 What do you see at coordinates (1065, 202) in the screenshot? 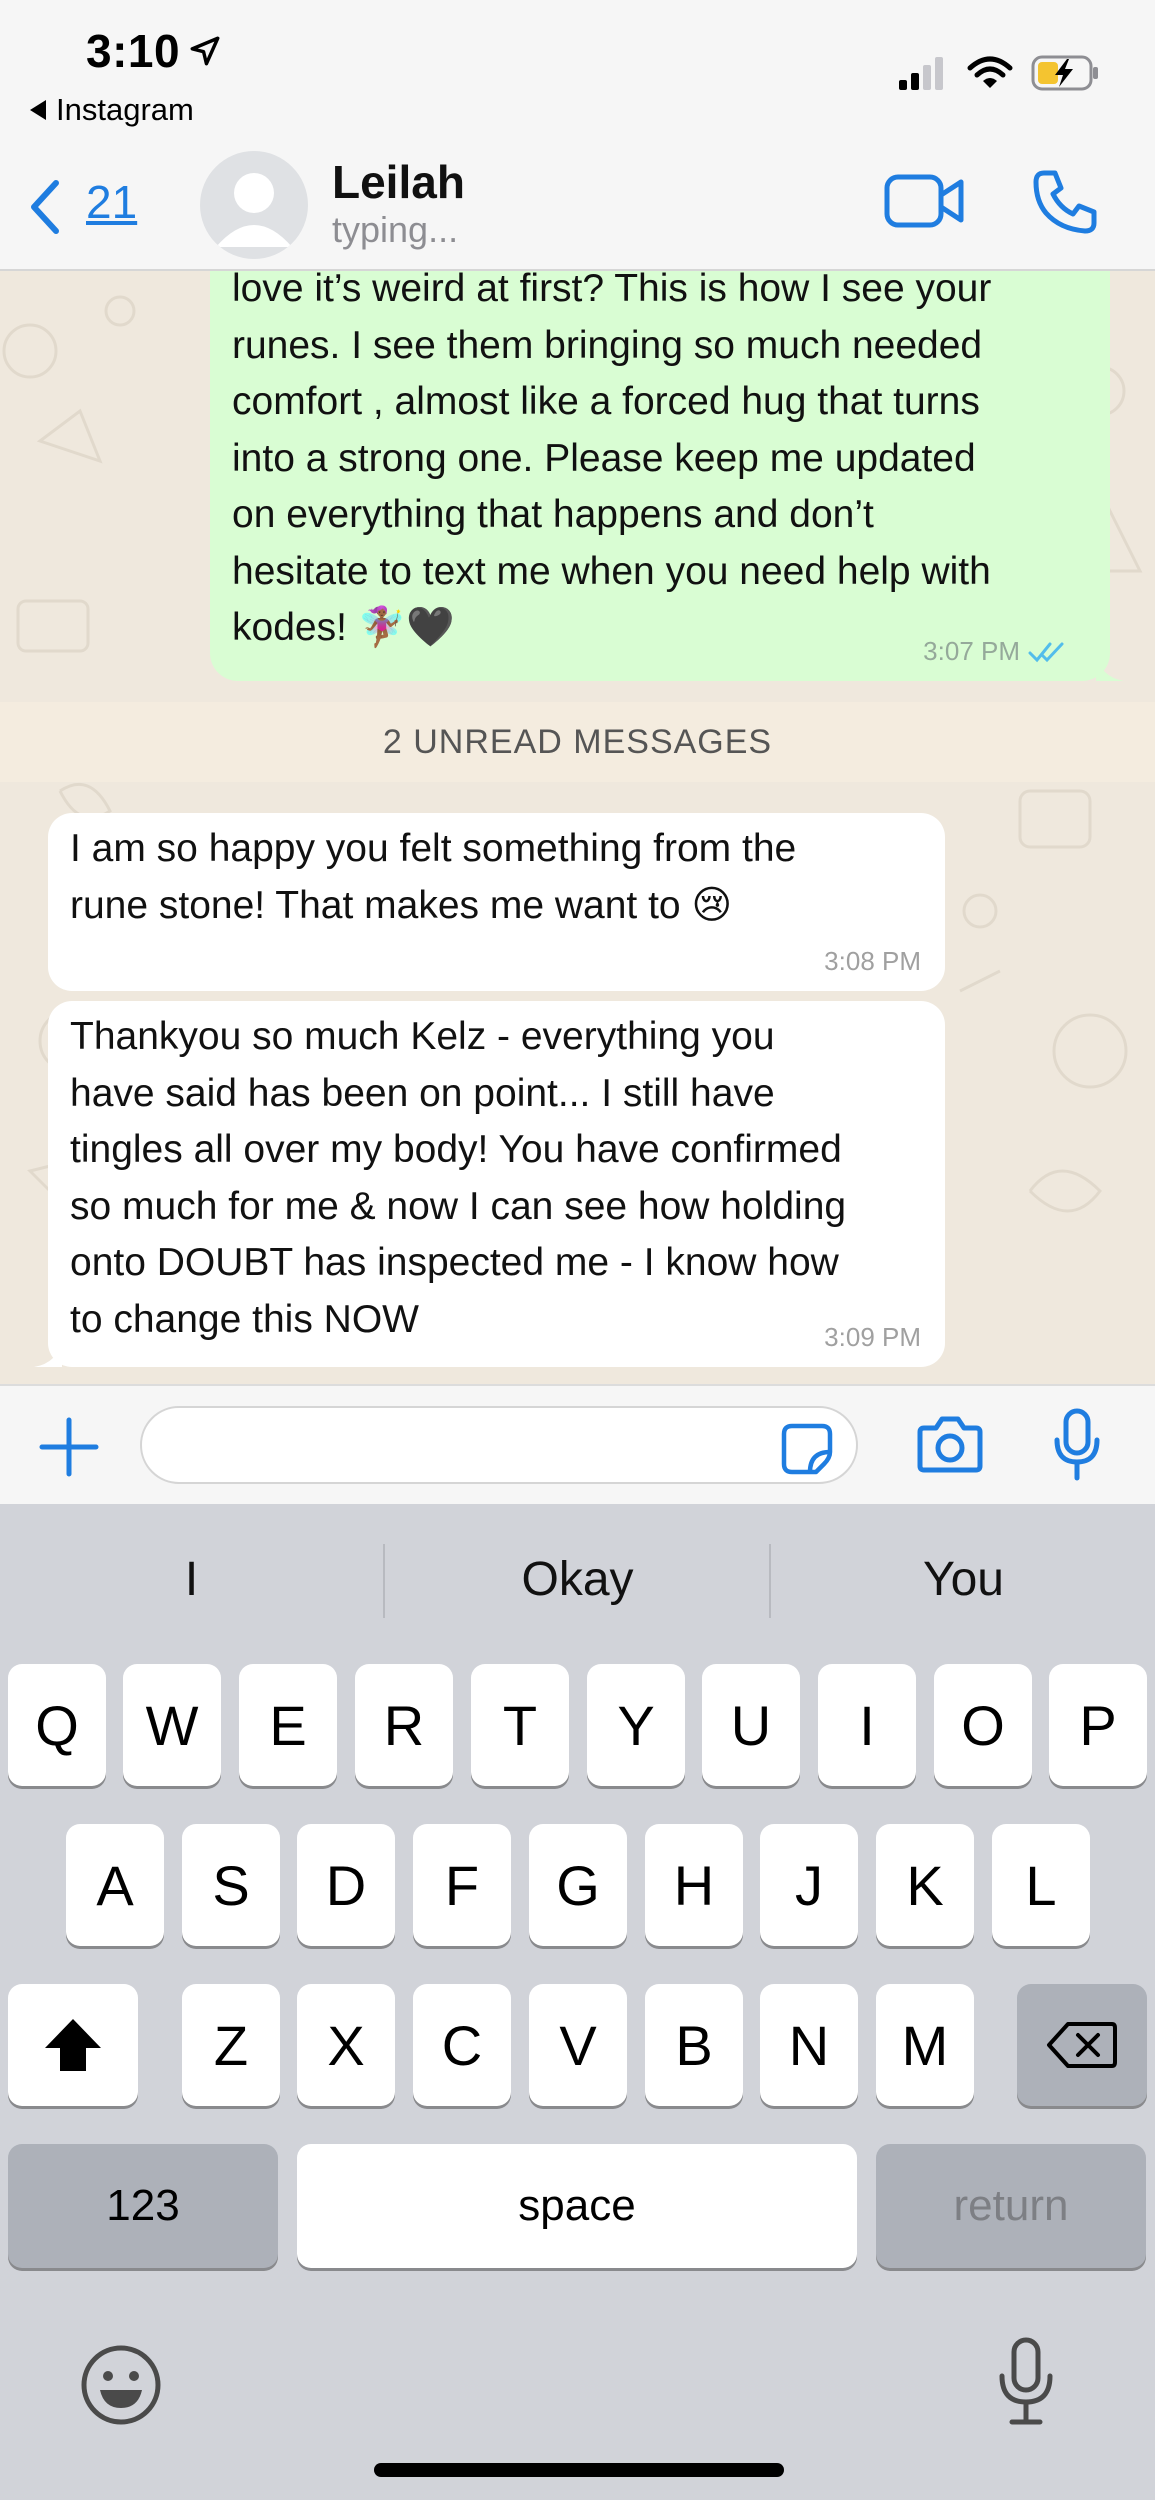
I see `phone-icon` at bounding box center [1065, 202].